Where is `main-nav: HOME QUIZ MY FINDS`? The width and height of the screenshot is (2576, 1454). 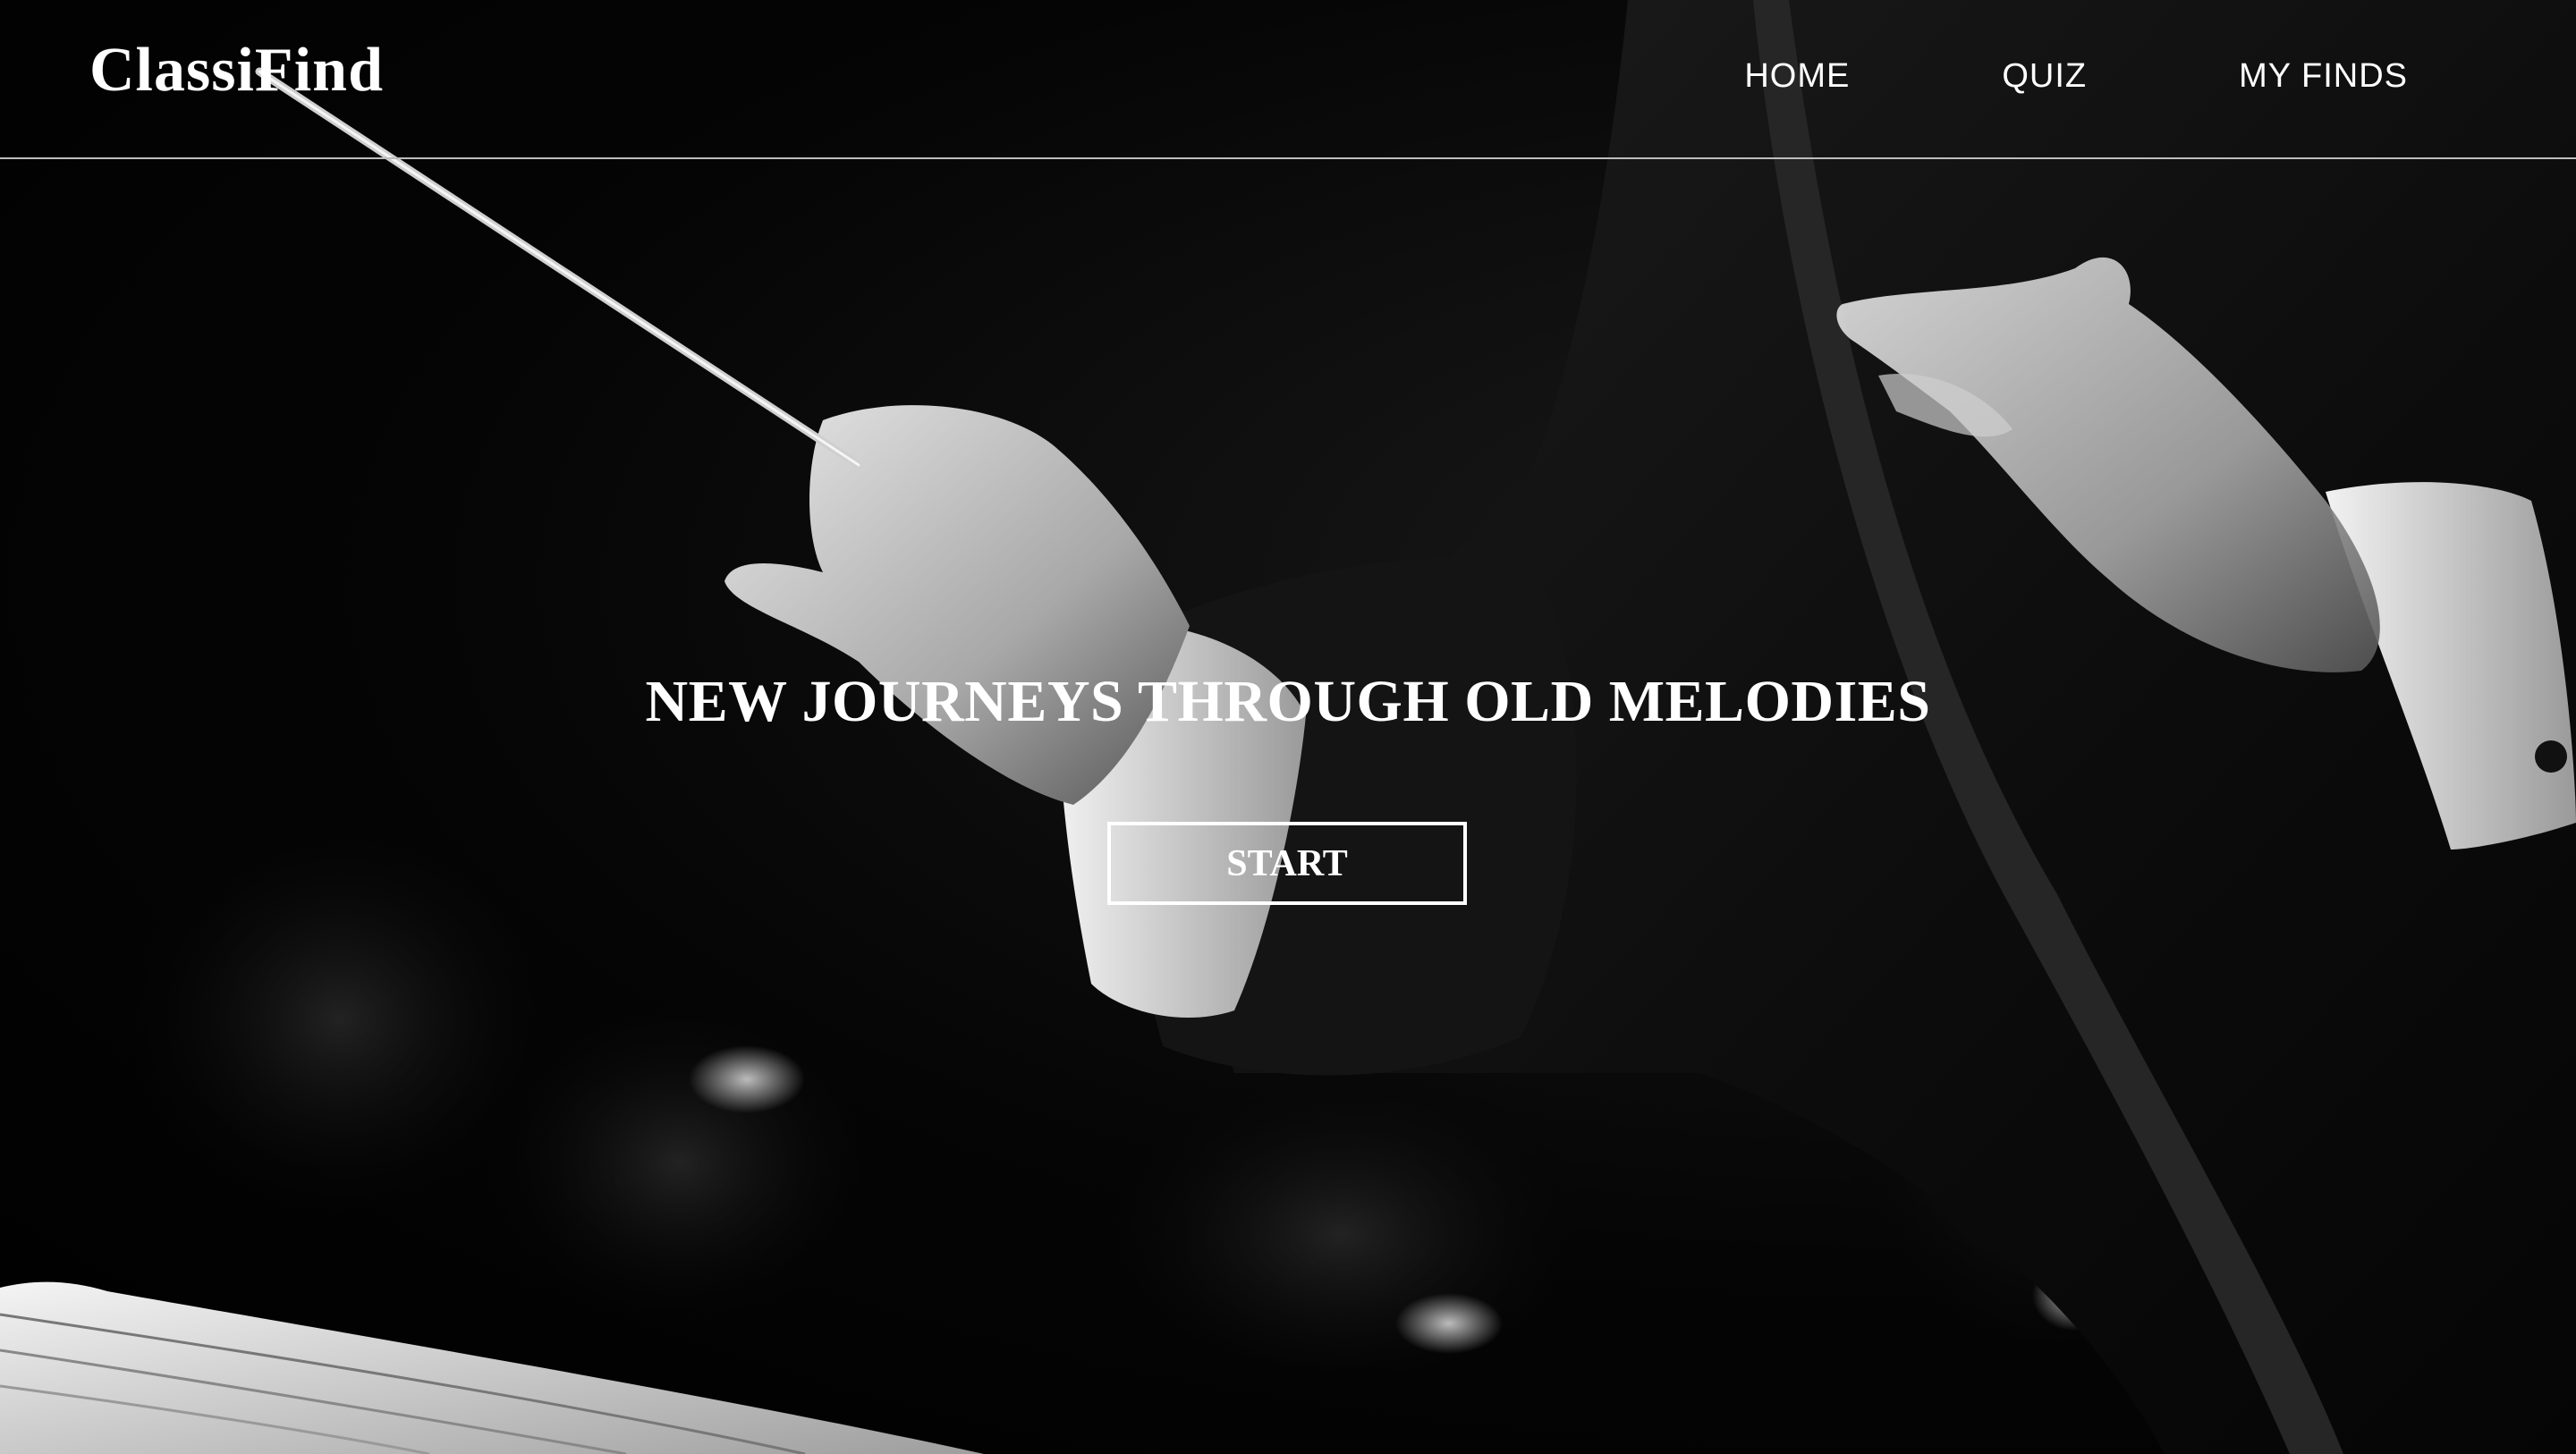 main-nav: HOME QUIZ MY FINDS is located at coordinates (2076, 76).